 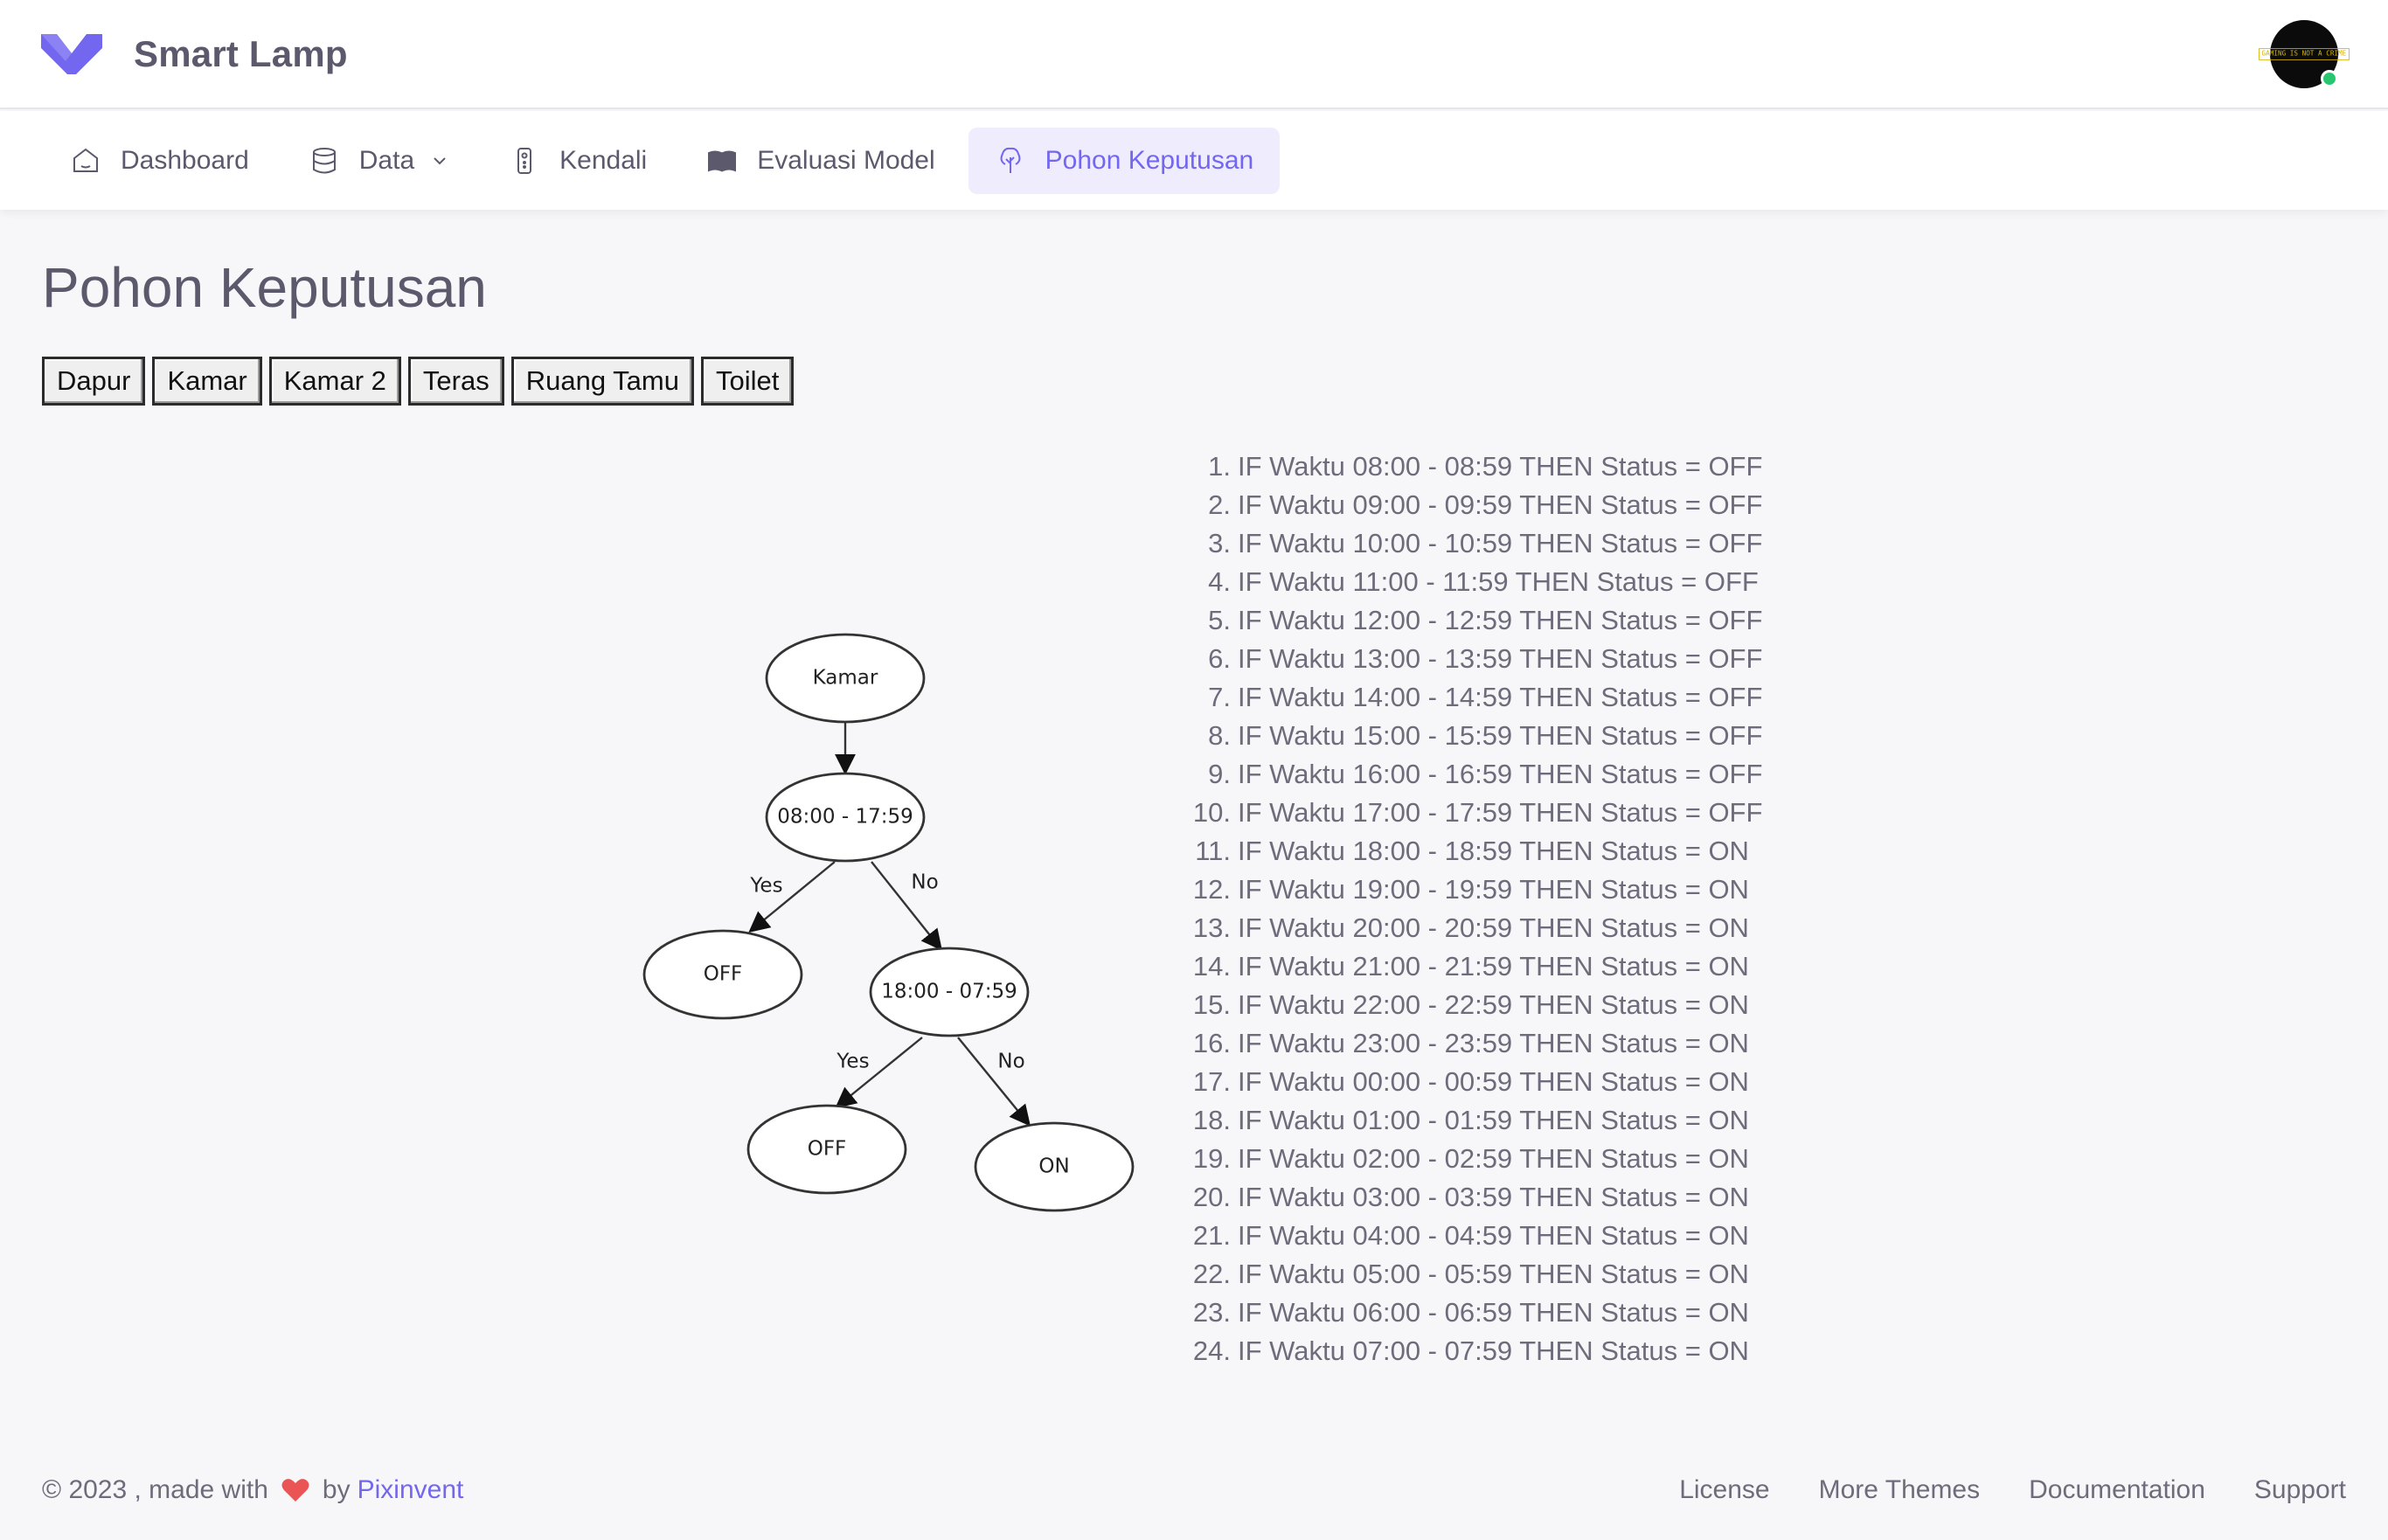 What do you see at coordinates (949, 992) in the screenshot?
I see `tree-node-time-2-label: 18:00 - 07:59` at bounding box center [949, 992].